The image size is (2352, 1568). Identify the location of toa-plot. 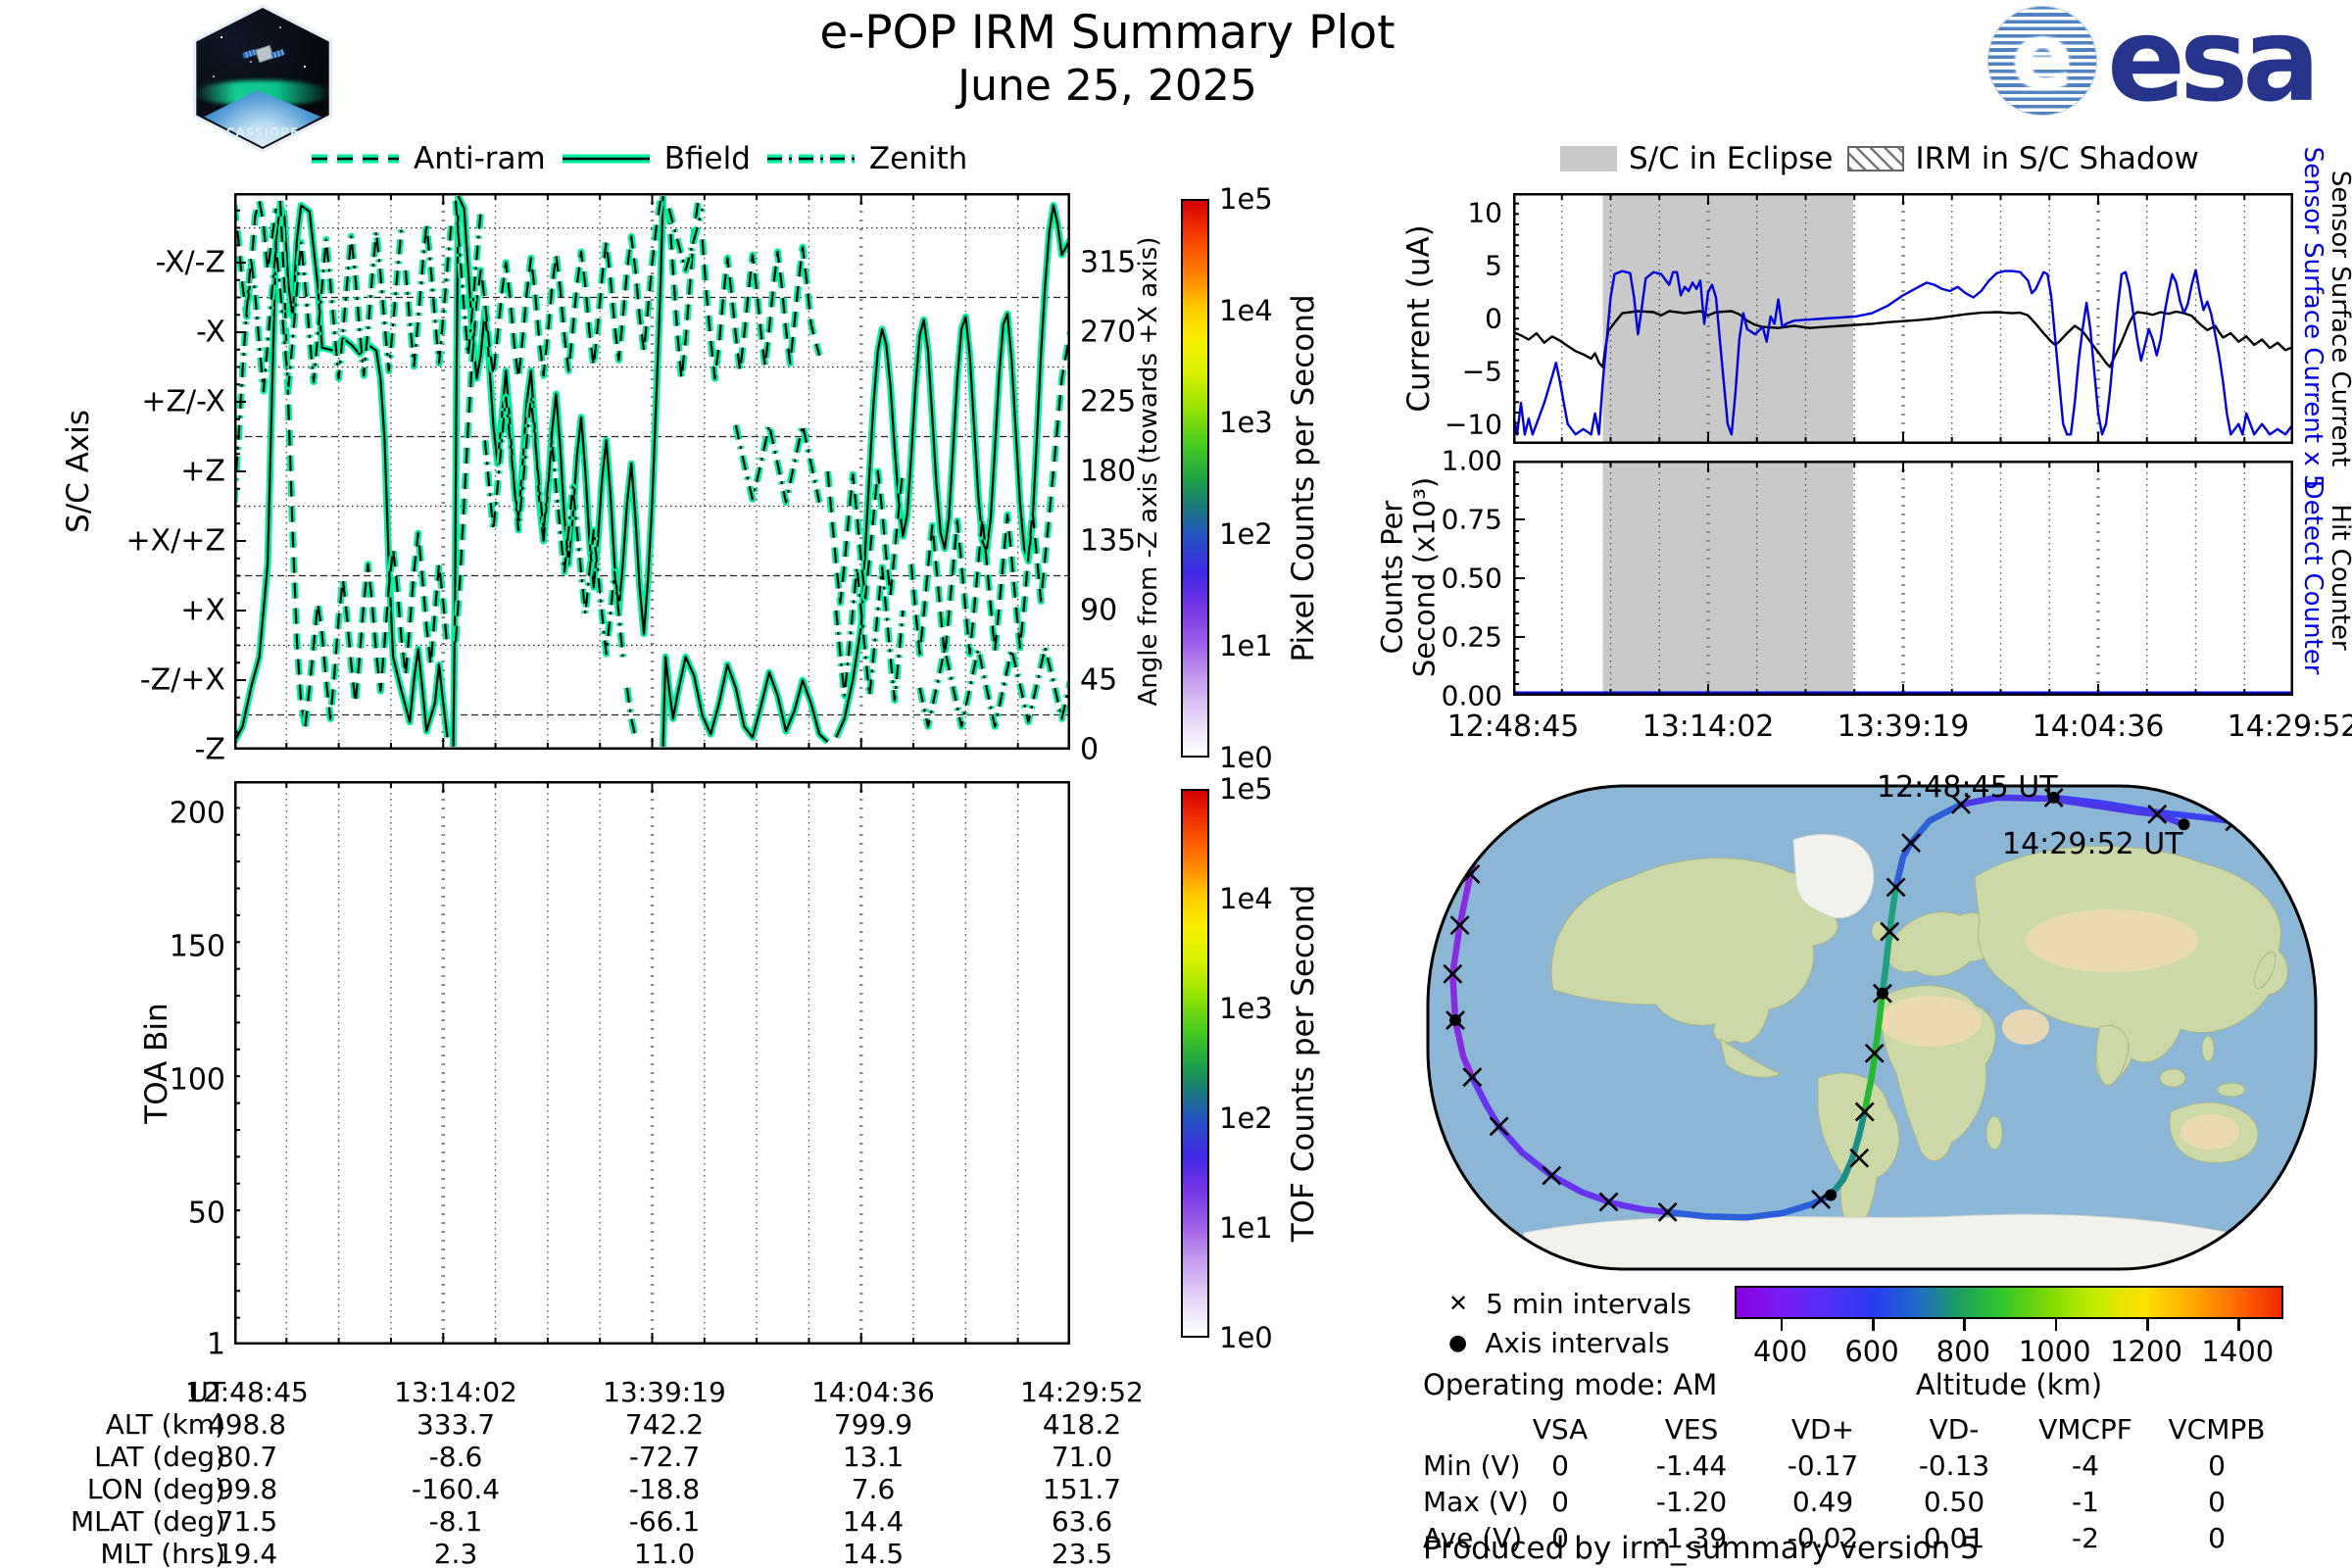
(652, 1063).